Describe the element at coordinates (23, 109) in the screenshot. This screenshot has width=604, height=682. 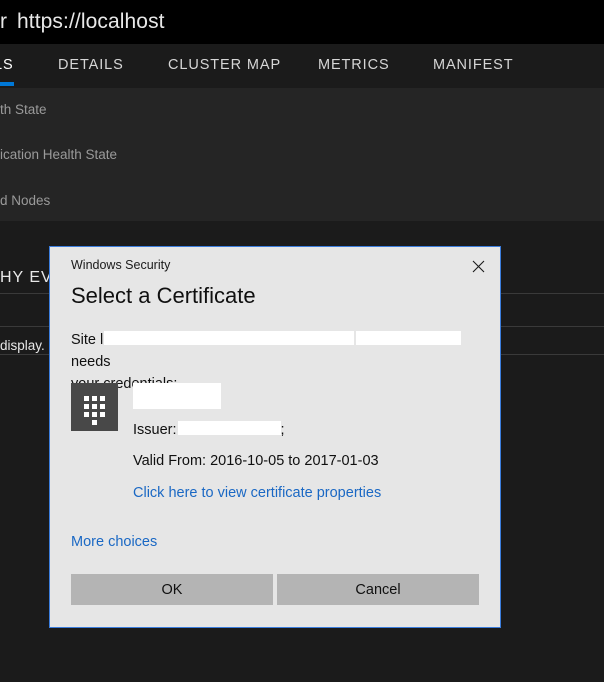
I see `panel-row-health-state: th State` at that location.